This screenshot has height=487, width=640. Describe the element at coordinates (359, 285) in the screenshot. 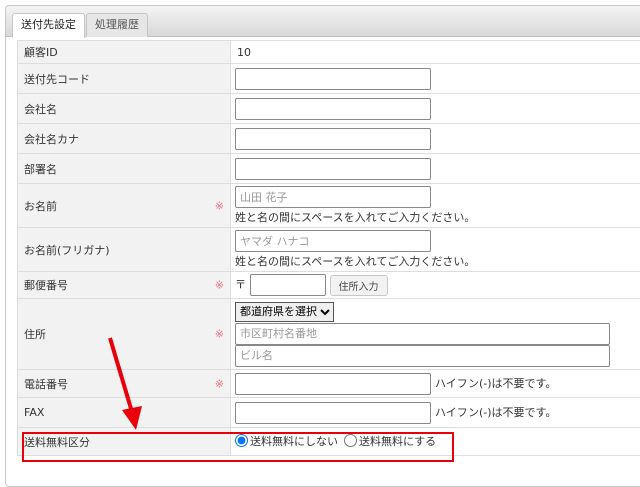

I see `address-lookup-button: 住所入力` at that location.